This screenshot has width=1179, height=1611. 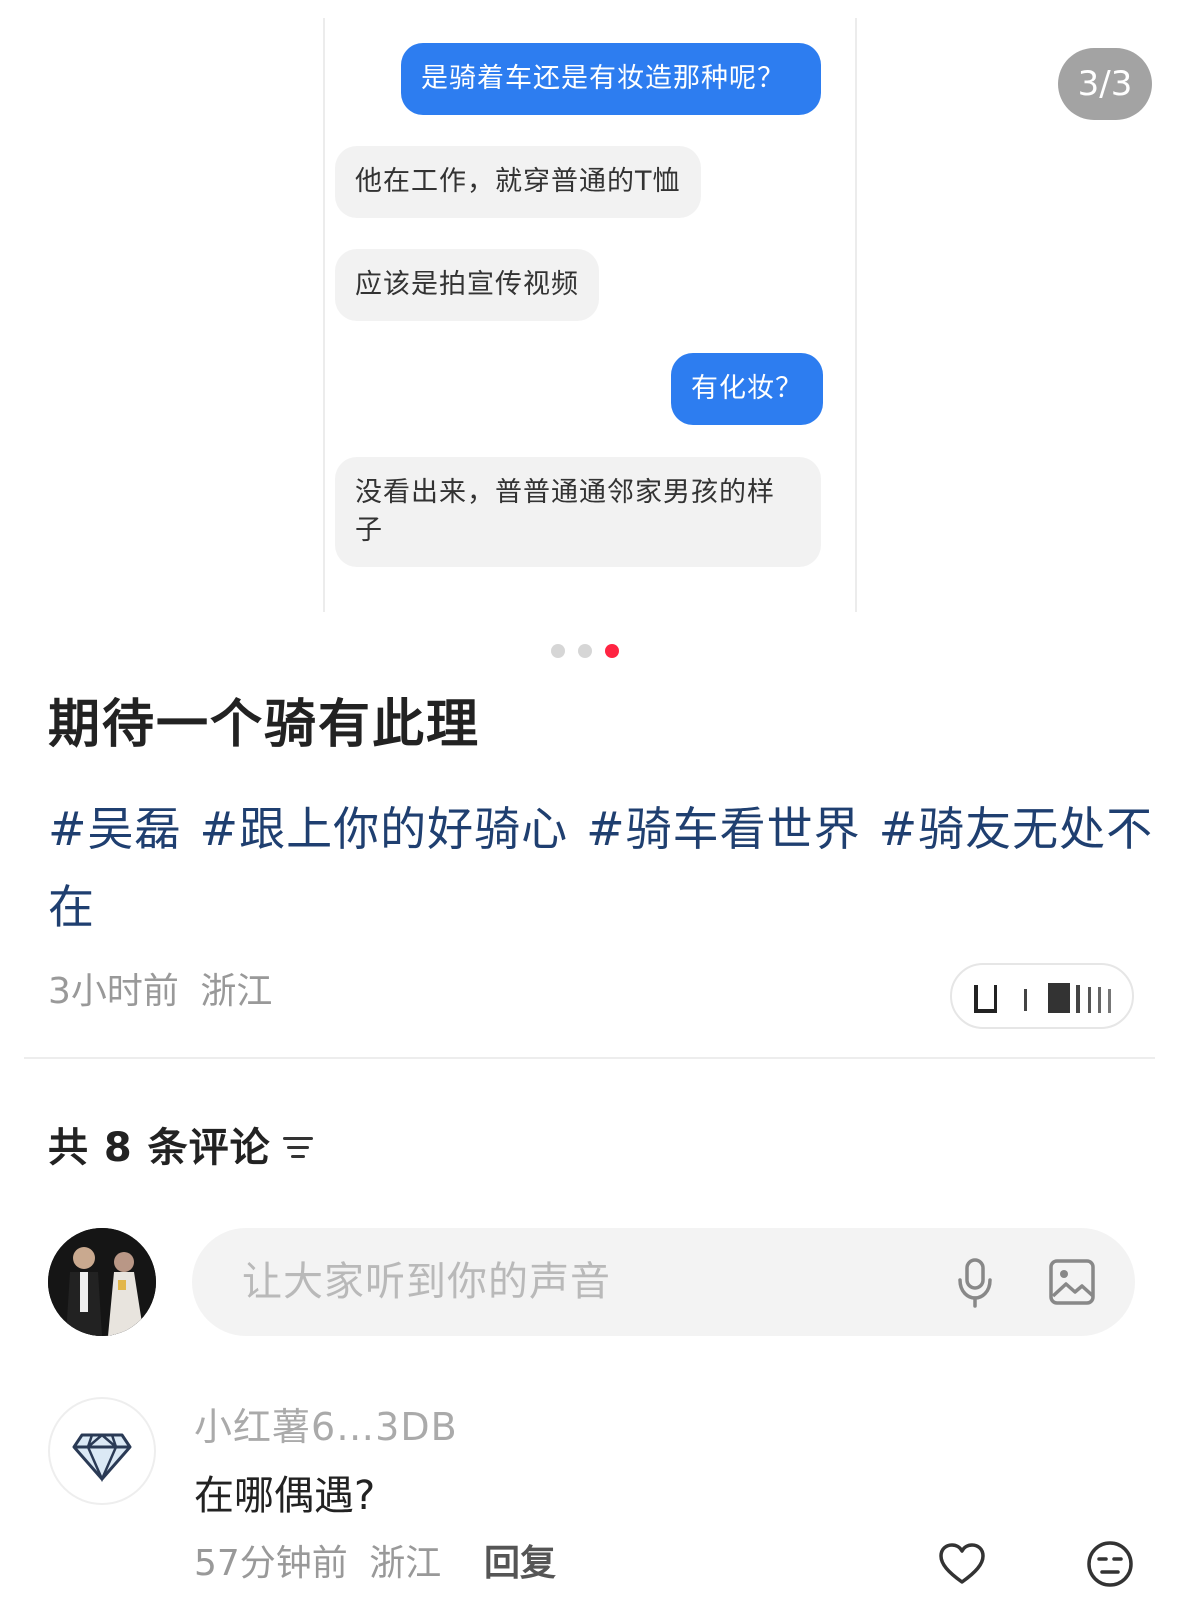 What do you see at coordinates (159, 1148) in the screenshot?
I see `comment-count: 共 8 条评论` at bounding box center [159, 1148].